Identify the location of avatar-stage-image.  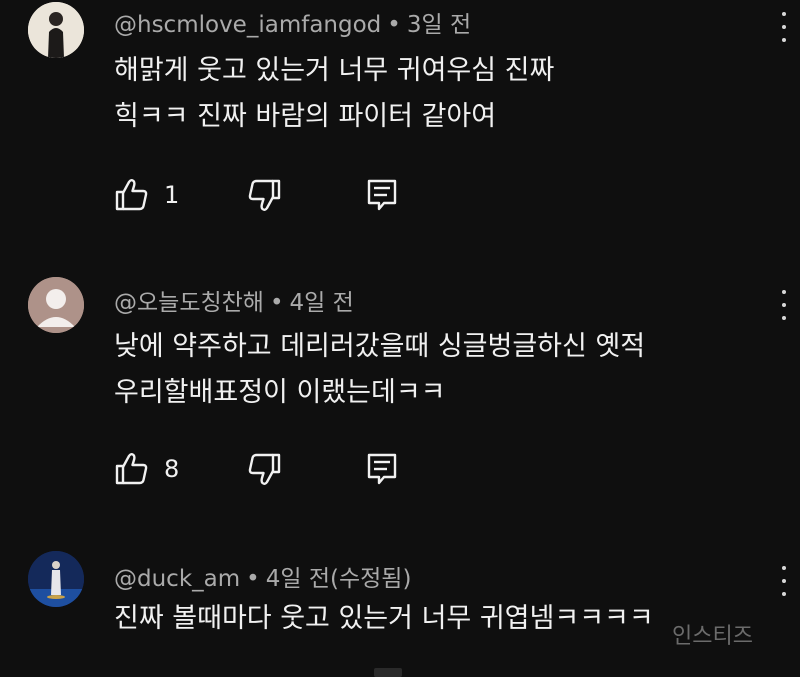
(56, 579).